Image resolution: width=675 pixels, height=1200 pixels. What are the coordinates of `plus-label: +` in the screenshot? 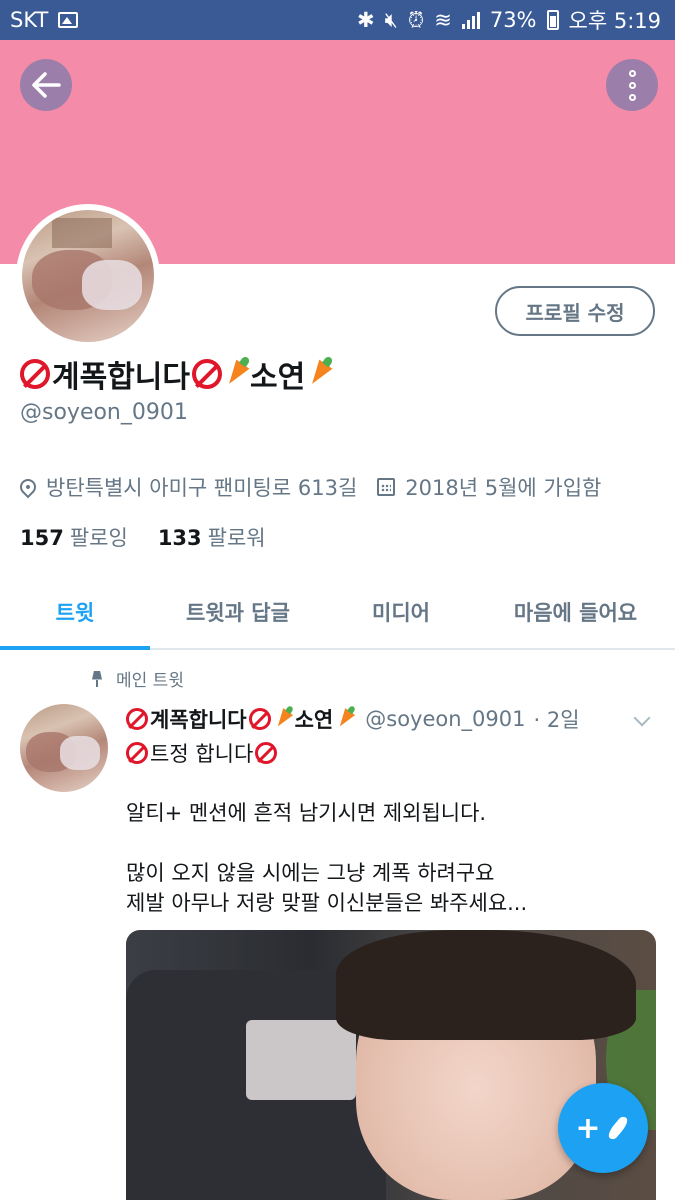 It's located at (588, 1128).